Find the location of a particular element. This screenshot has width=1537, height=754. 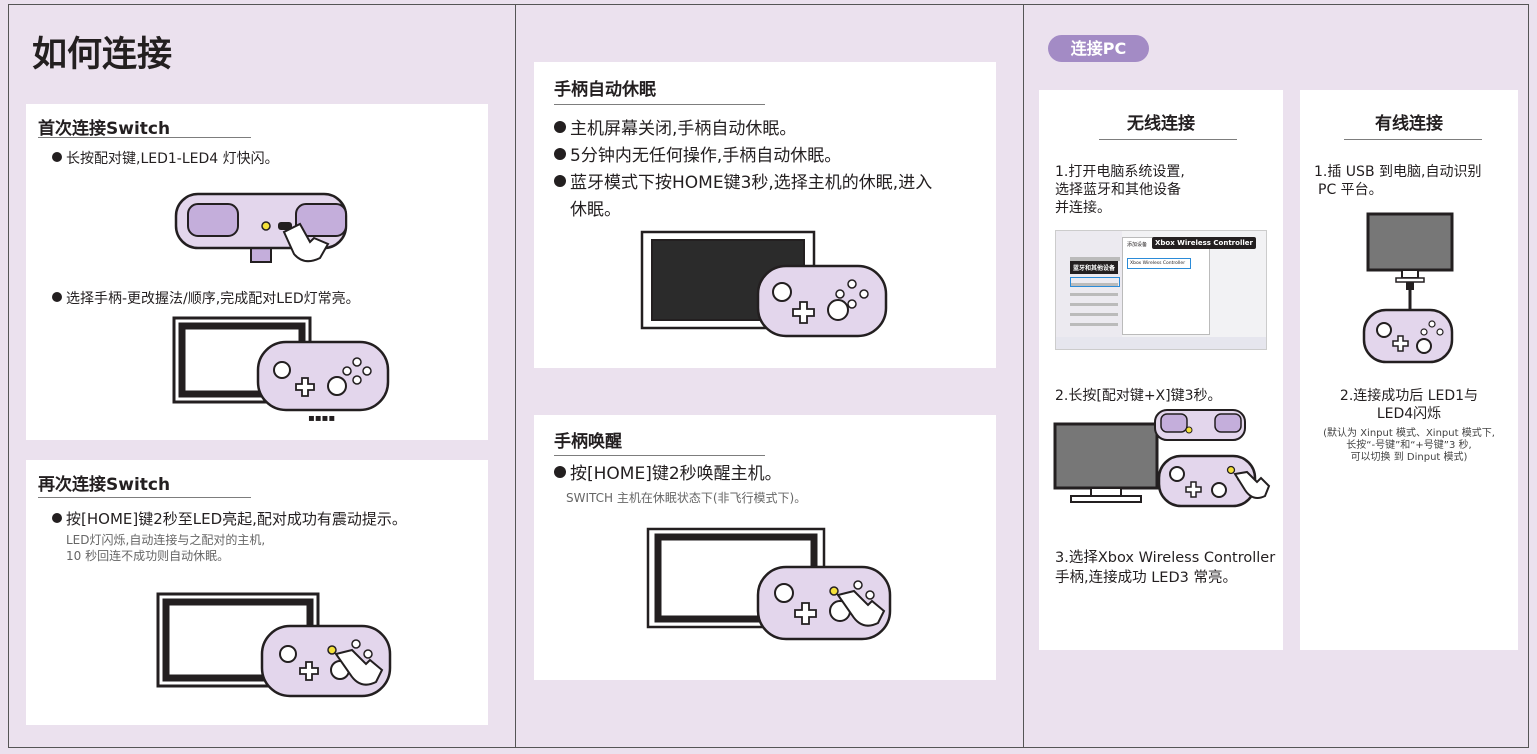

first-connect-step1: 长按配对键,LED1-LED4 灯快闪。 is located at coordinates (165, 159).